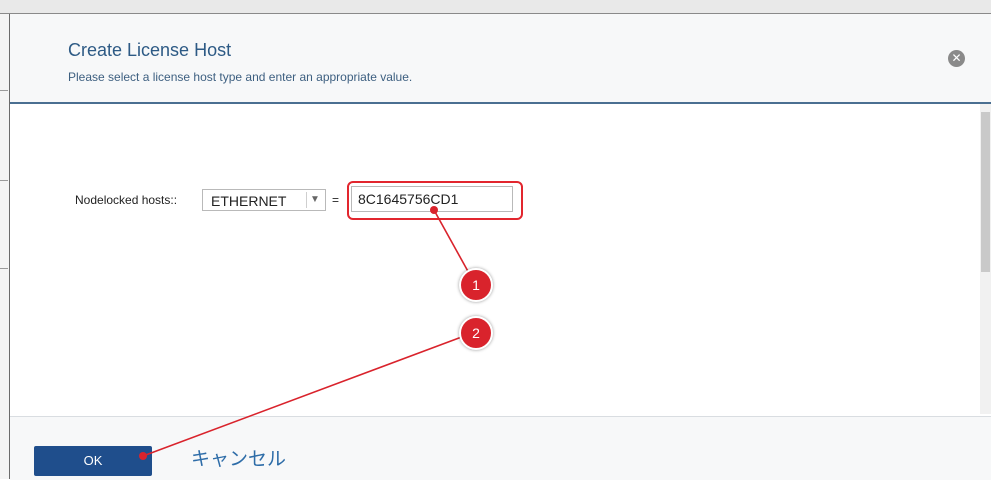 The width and height of the screenshot is (991, 480). What do you see at coordinates (476, 333) in the screenshot?
I see `callout-badge-2: 2` at bounding box center [476, 333].